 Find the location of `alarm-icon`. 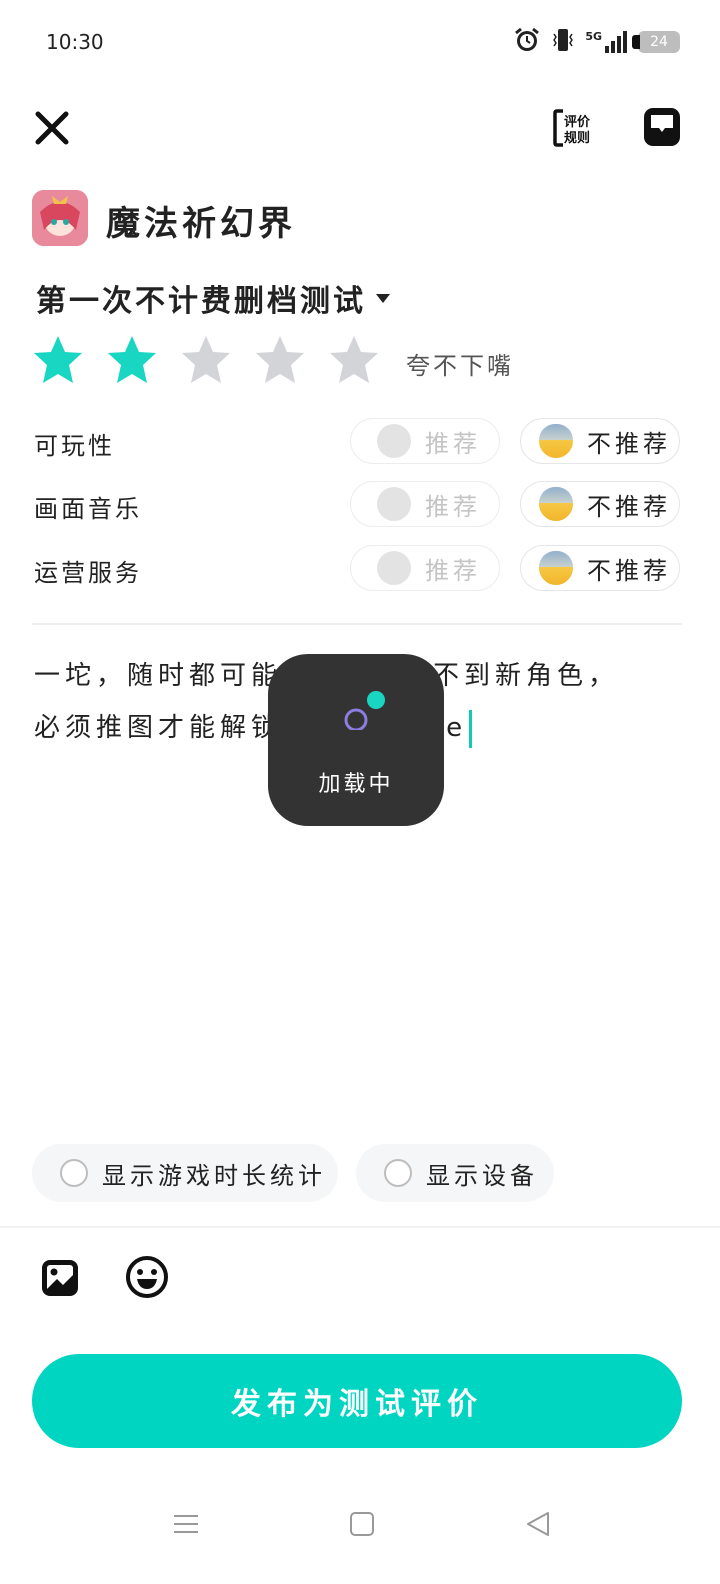

alarm-icon is located at coordinates (527, 42).